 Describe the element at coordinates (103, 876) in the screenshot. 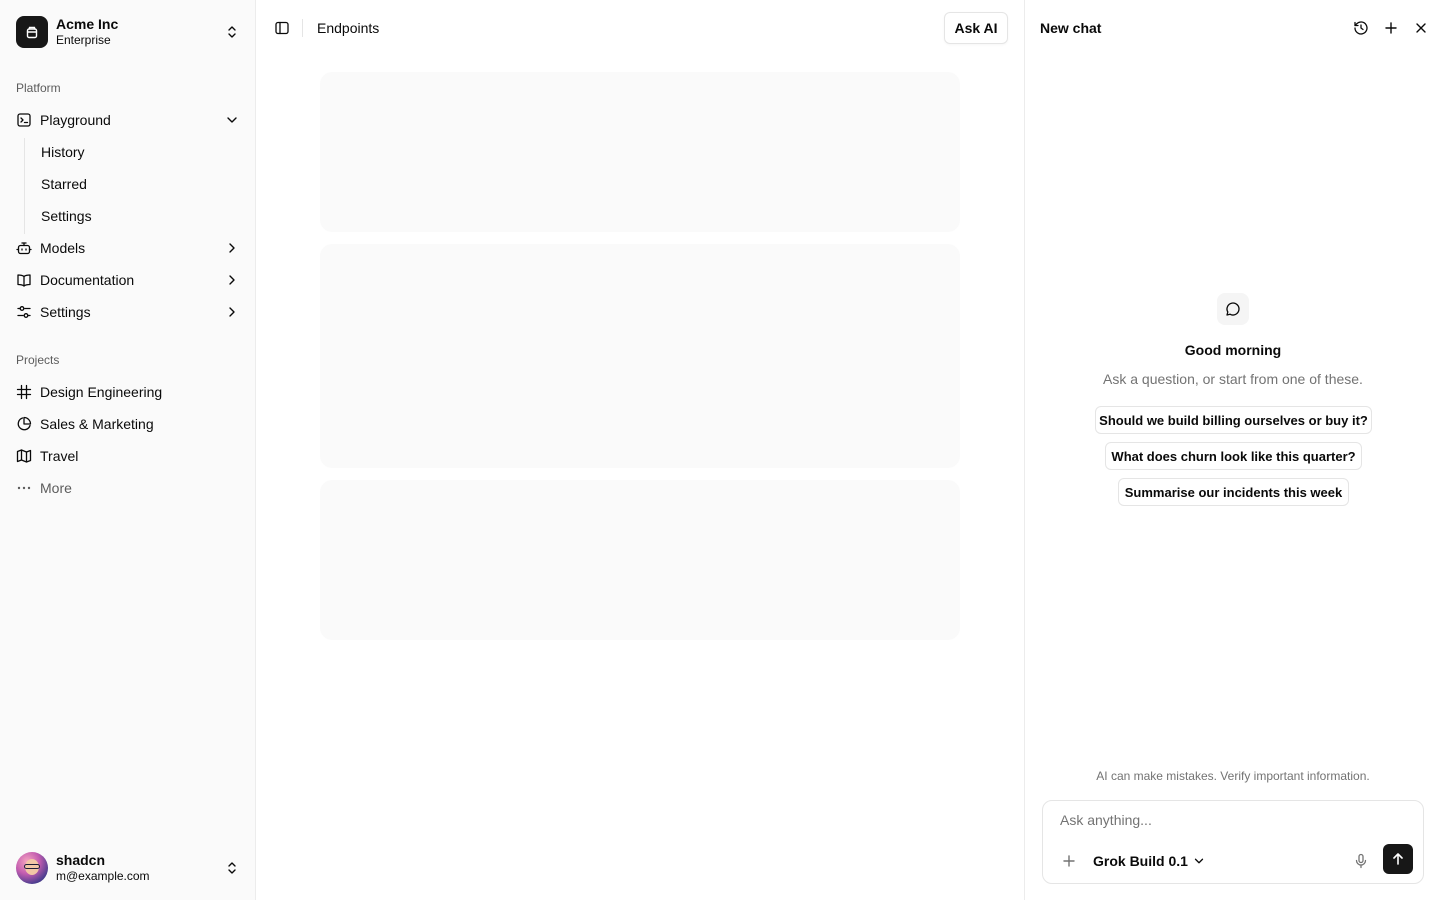

I see `user-email: m@example.com` at that location.